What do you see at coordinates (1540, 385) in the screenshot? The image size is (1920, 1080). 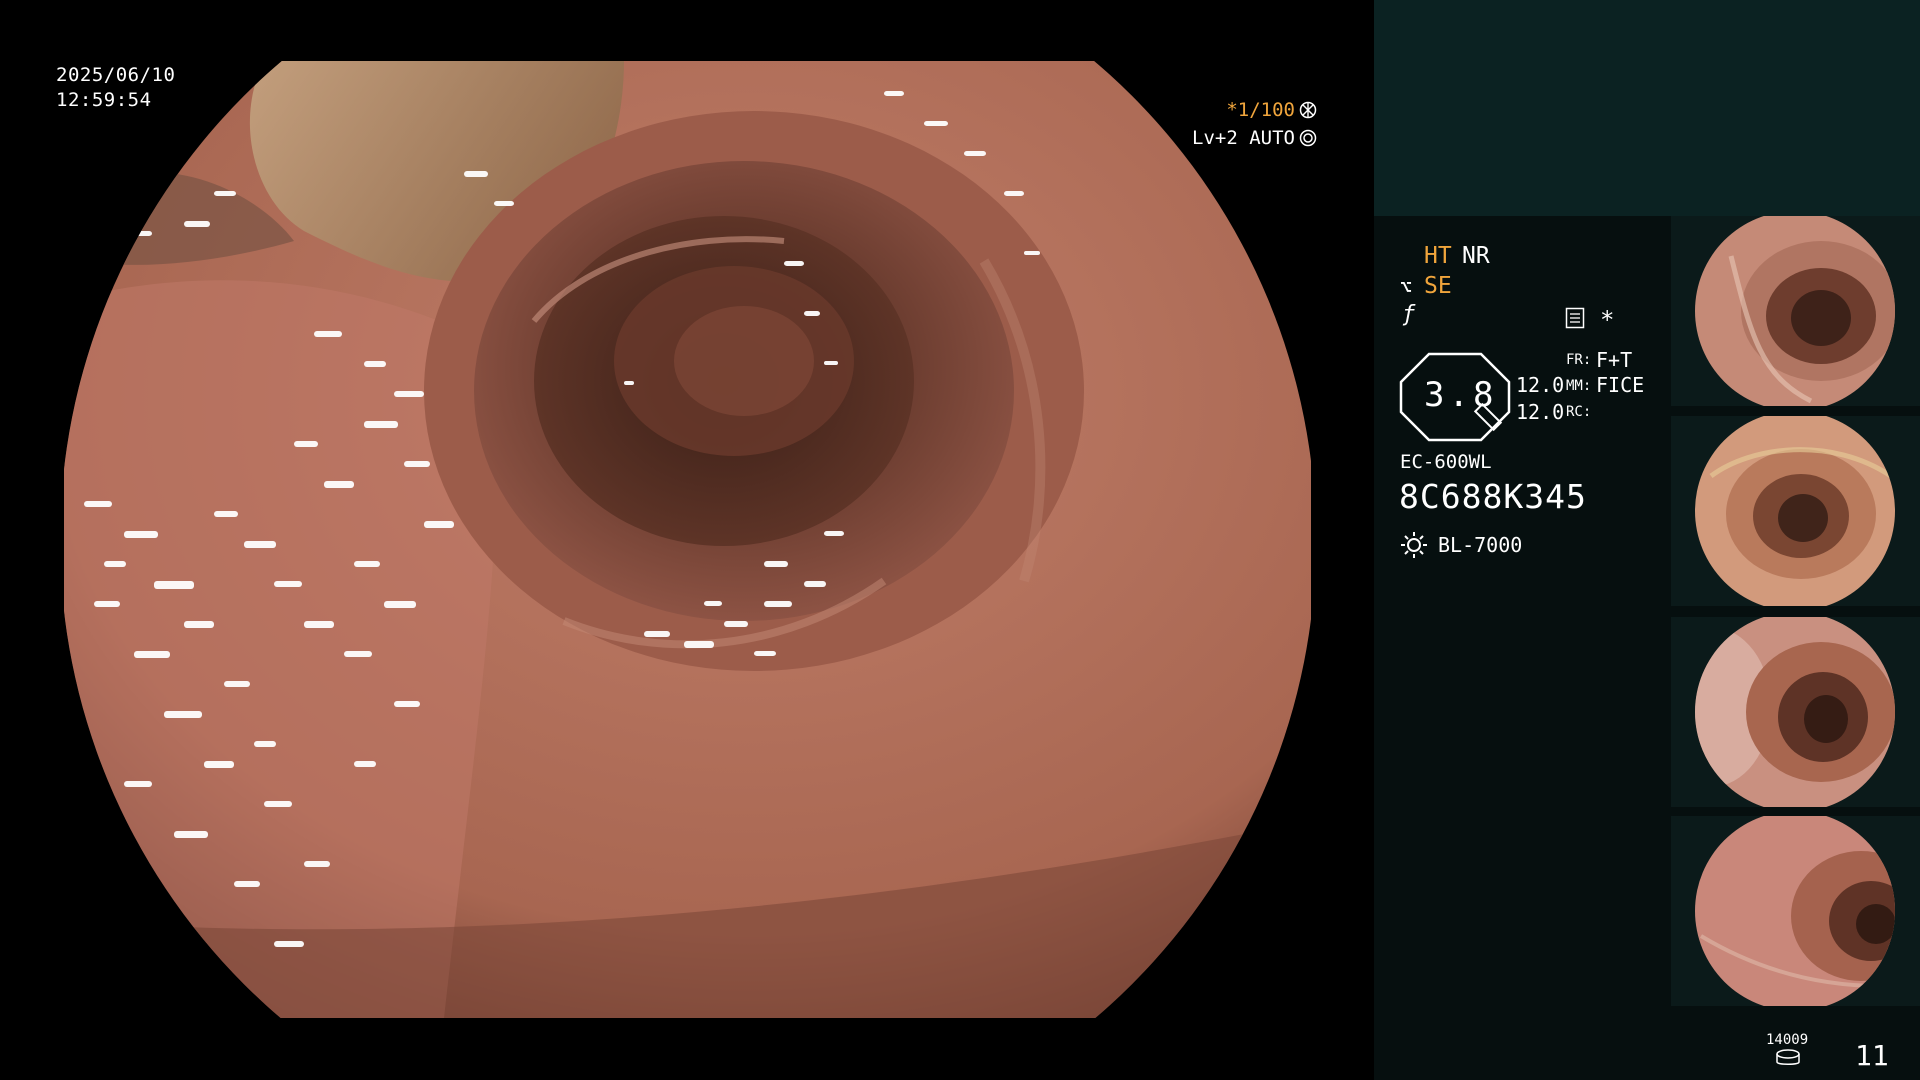 I see `value-a: 12.0` at bounding box center [1540, 385].